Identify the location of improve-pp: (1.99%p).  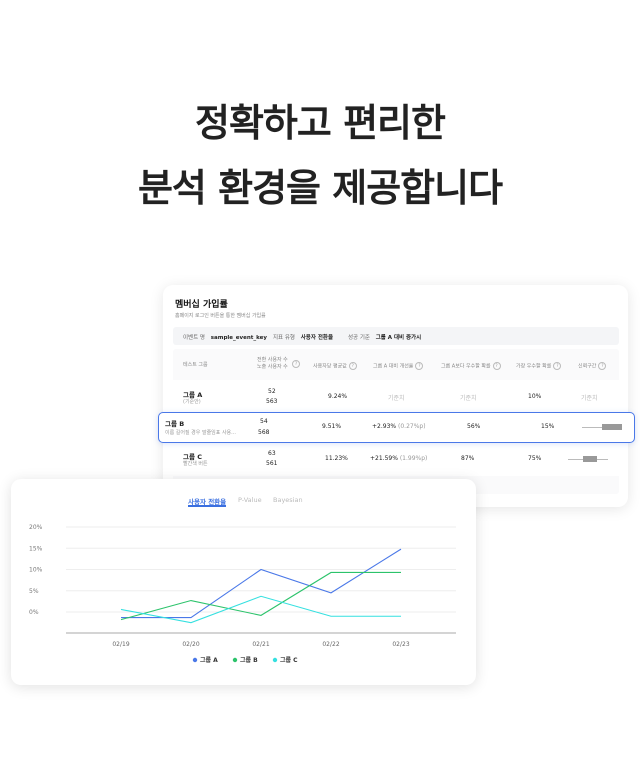
(413, 458).